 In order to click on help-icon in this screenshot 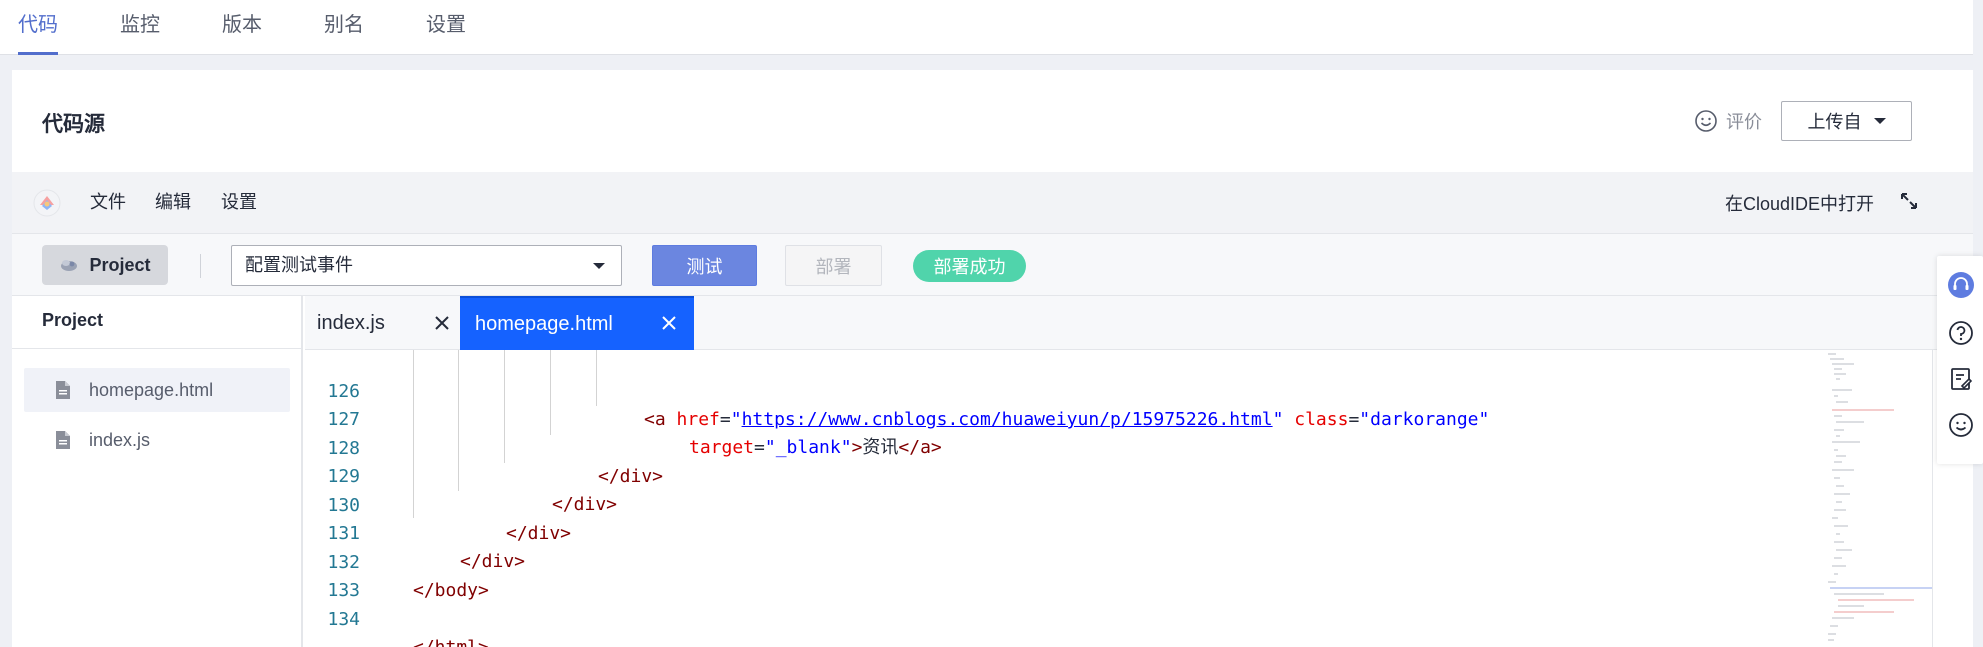, I will do `click(1961, 333)`.